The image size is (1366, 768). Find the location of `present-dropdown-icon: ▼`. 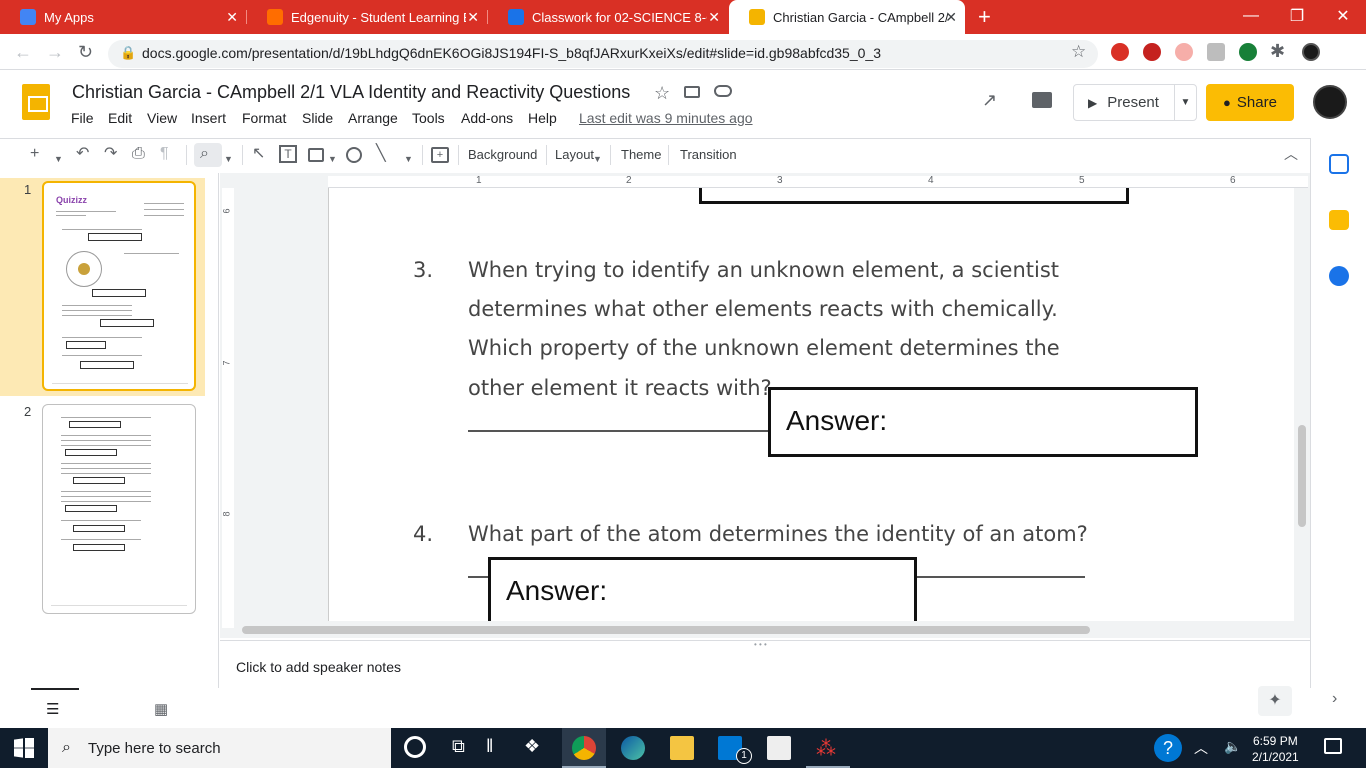

present-dropdown-icon: ▼ is located at coordinates (1185, 102).